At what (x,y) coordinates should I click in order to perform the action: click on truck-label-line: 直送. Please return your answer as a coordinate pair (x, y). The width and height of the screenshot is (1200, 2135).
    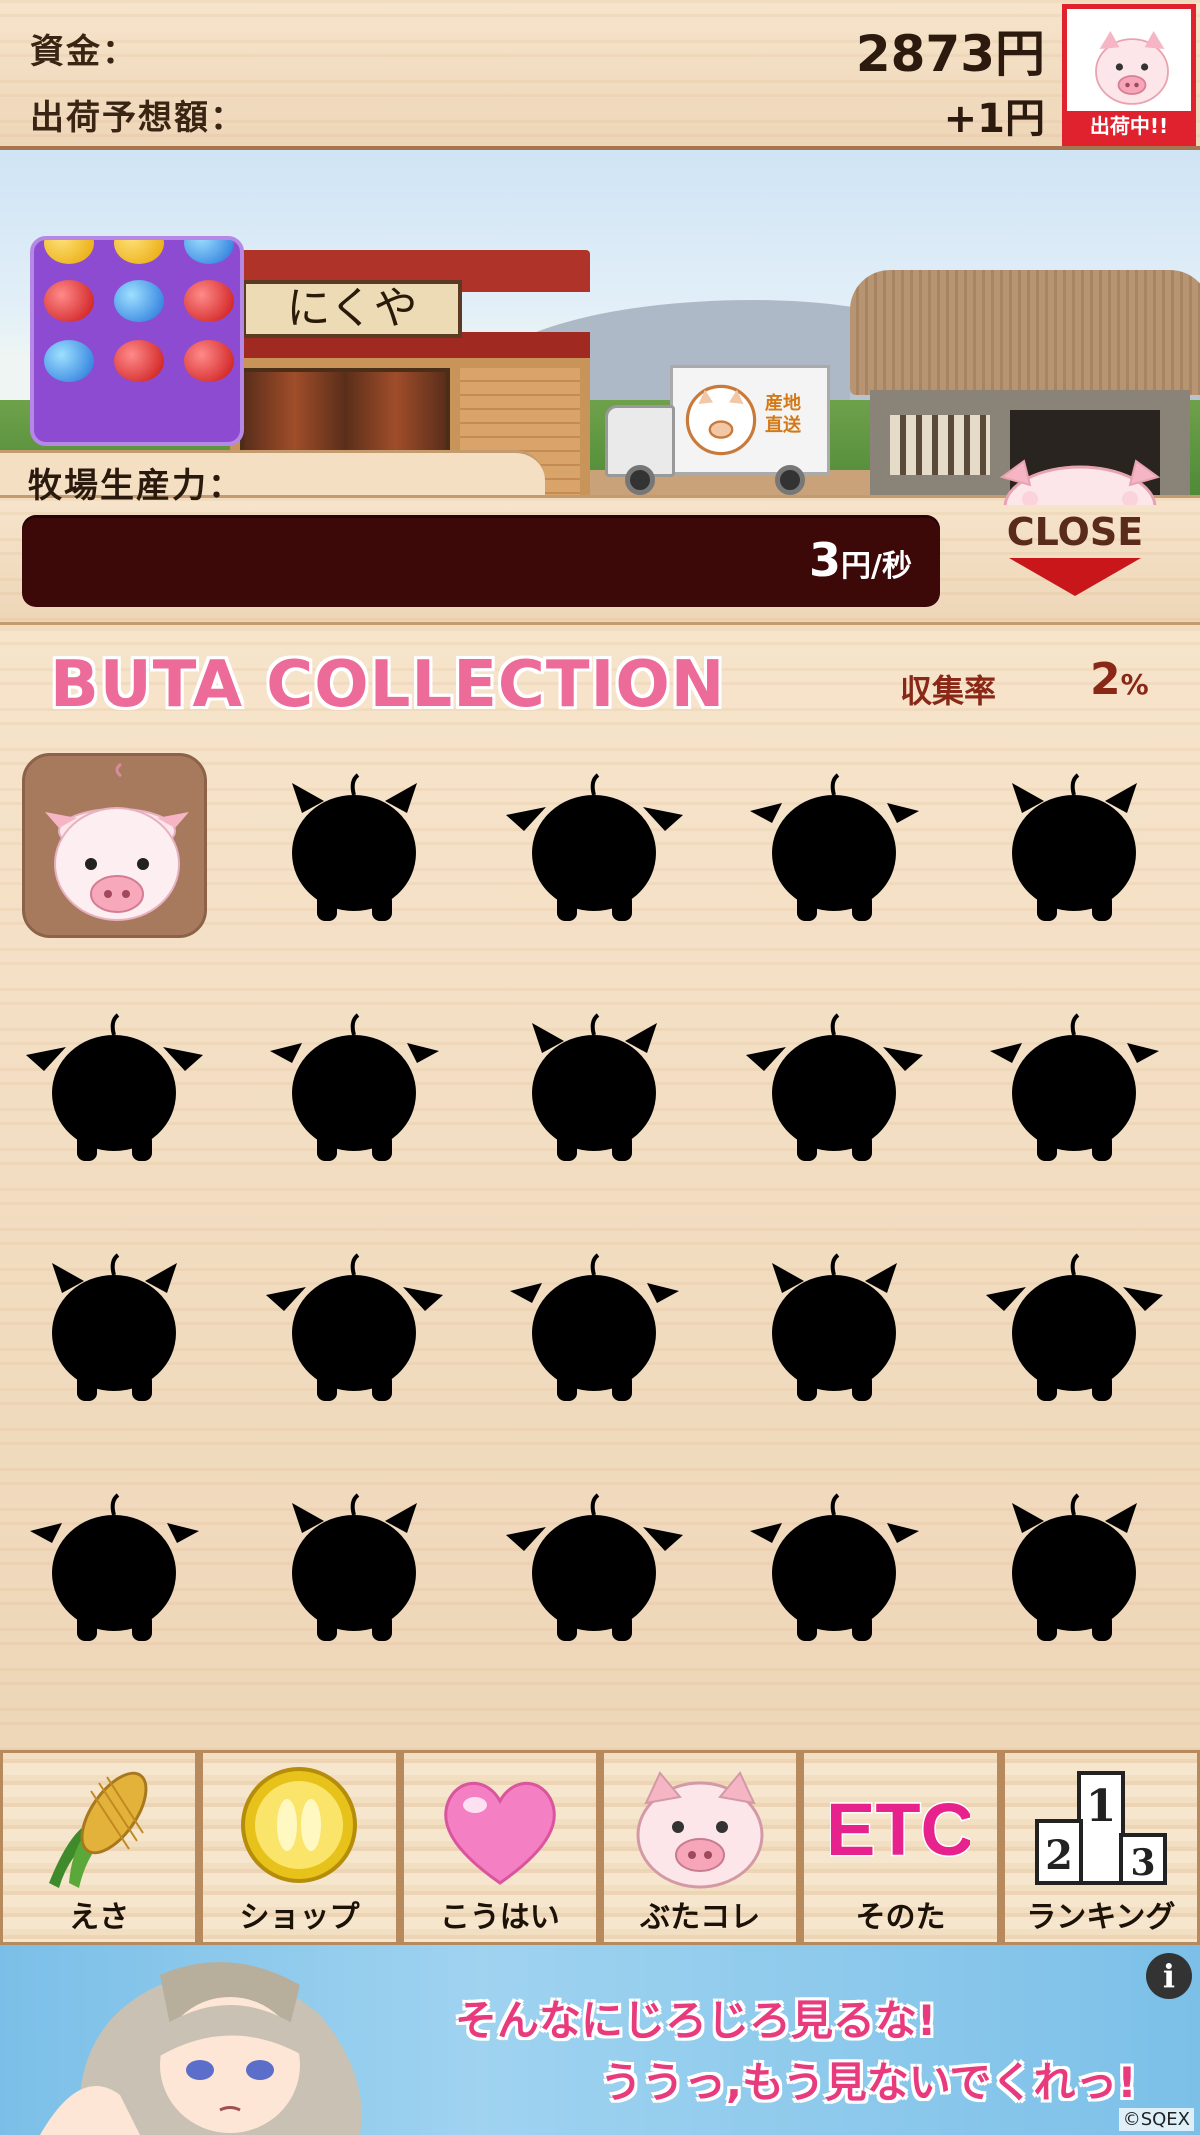
    Looking at the image, I should click on (783, 425).